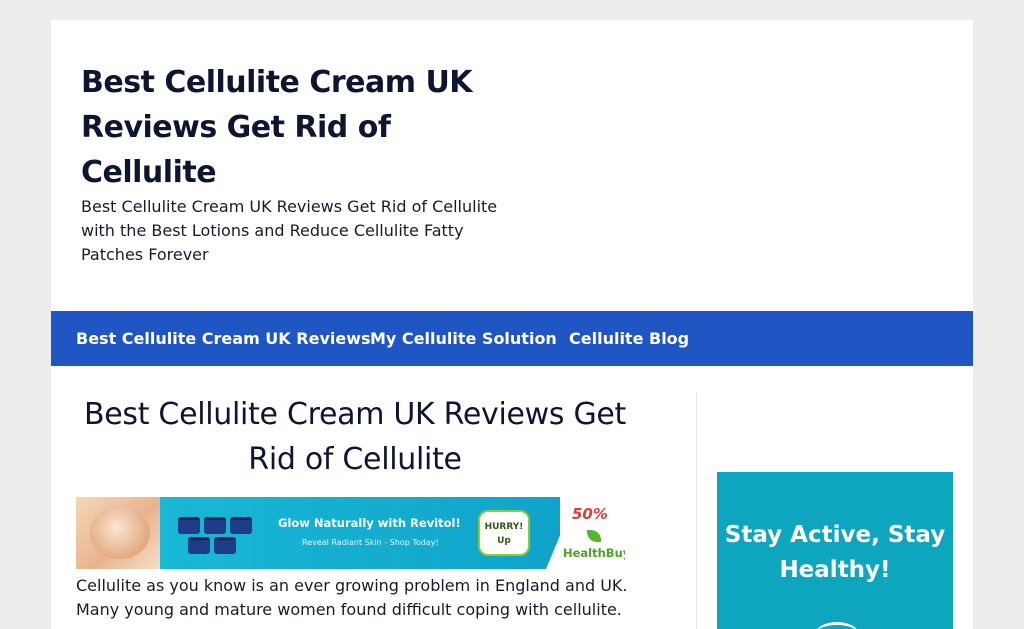 This screenshot has width=1024, height=629. I want to click on content-sidebar-divider, so click(696, 510).